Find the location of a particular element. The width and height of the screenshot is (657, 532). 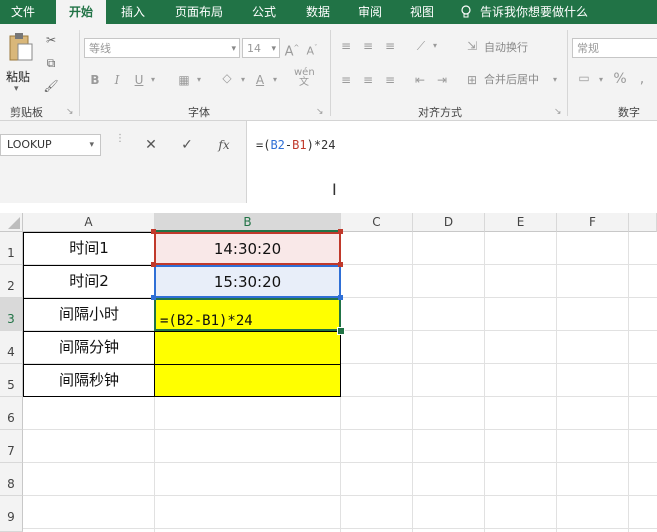

column-header-e: E is located at coordinates (521, 222).